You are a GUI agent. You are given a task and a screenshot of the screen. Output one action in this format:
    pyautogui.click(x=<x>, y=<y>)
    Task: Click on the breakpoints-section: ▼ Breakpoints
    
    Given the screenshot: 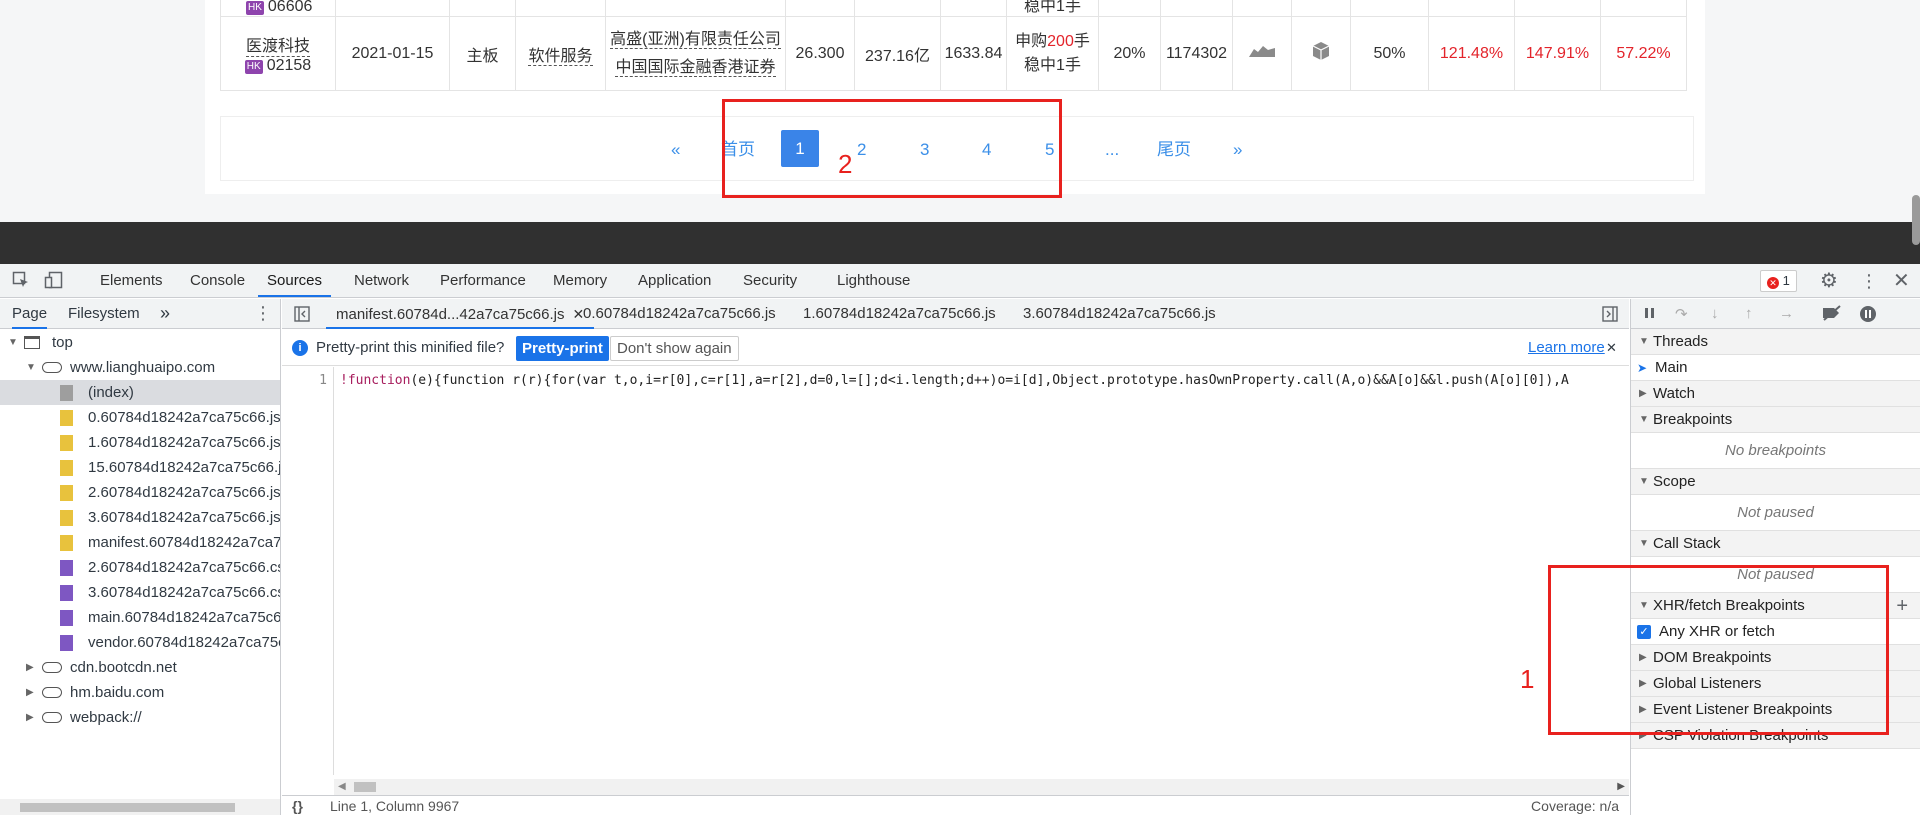 What is the action you would take?
    pyautogui.click(x=1775, y=420)
    